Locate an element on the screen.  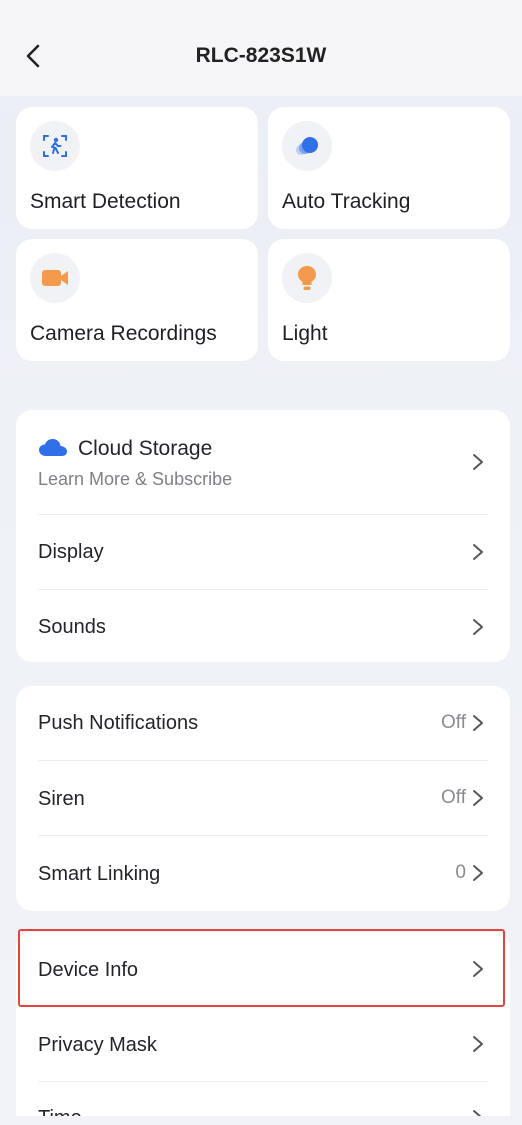
tracking-dot-icon is located at coordinates (307, 146).